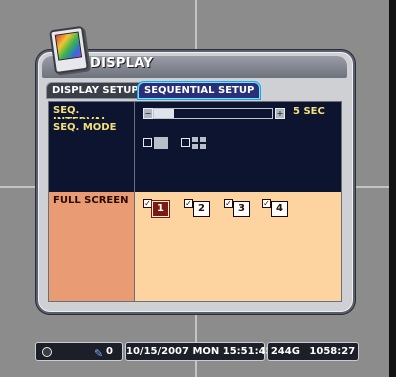 This screenshot has width=396, height=377. Describe the element at coordinates (92, 155) in the screenshot. I see `seq-mode-label: SEQ. MODE` at that location.